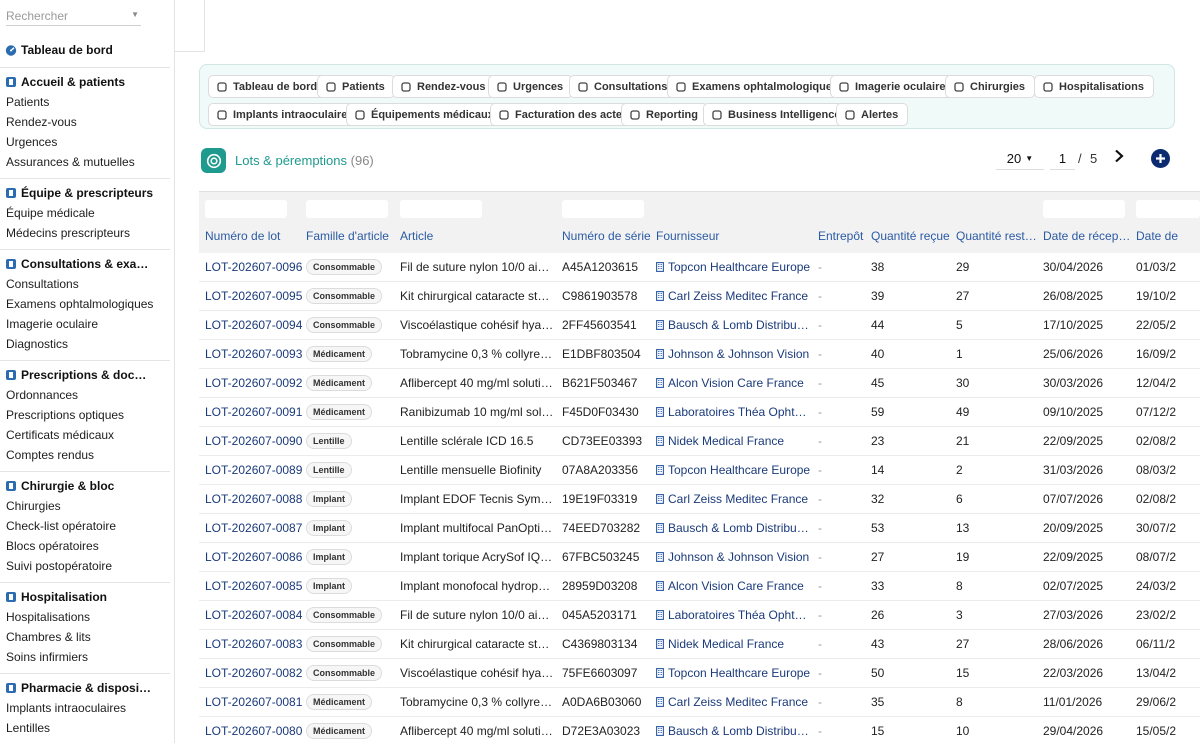  Describe the element at coordinates (1020, 159) in the screenshot. I see `page-size-select: 20 ▼` at that location.